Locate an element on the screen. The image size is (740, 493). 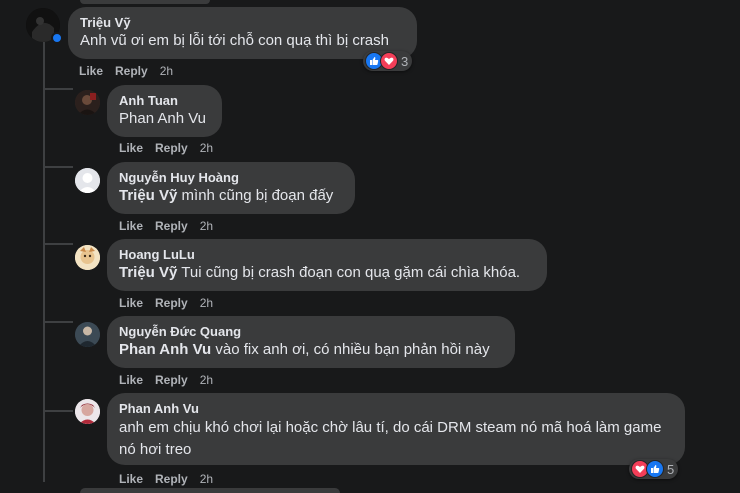
comment-text: Triệu Vỹ mình cũng bị đoạn đấy is located at coordinates (231, 196).